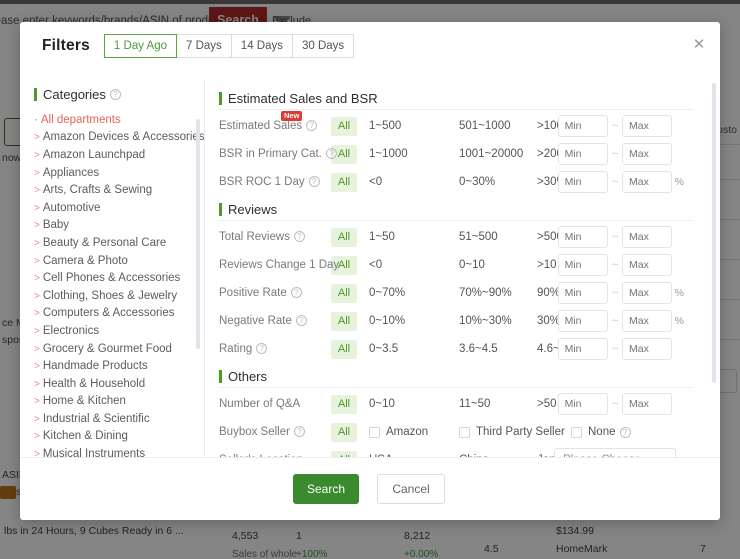 The image size is (740, 559). Describe the element at coordinates (119, 366) in the screenshot. I see `category-item: > Handmade Products` at that location.